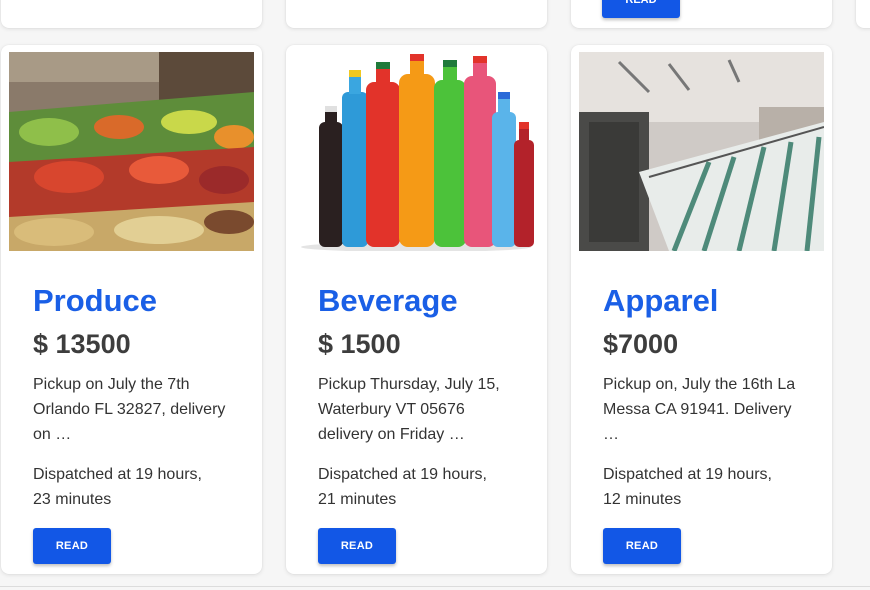 This screenshot has width=870, height=590. I want to click on produce-image, so click(131, 151).